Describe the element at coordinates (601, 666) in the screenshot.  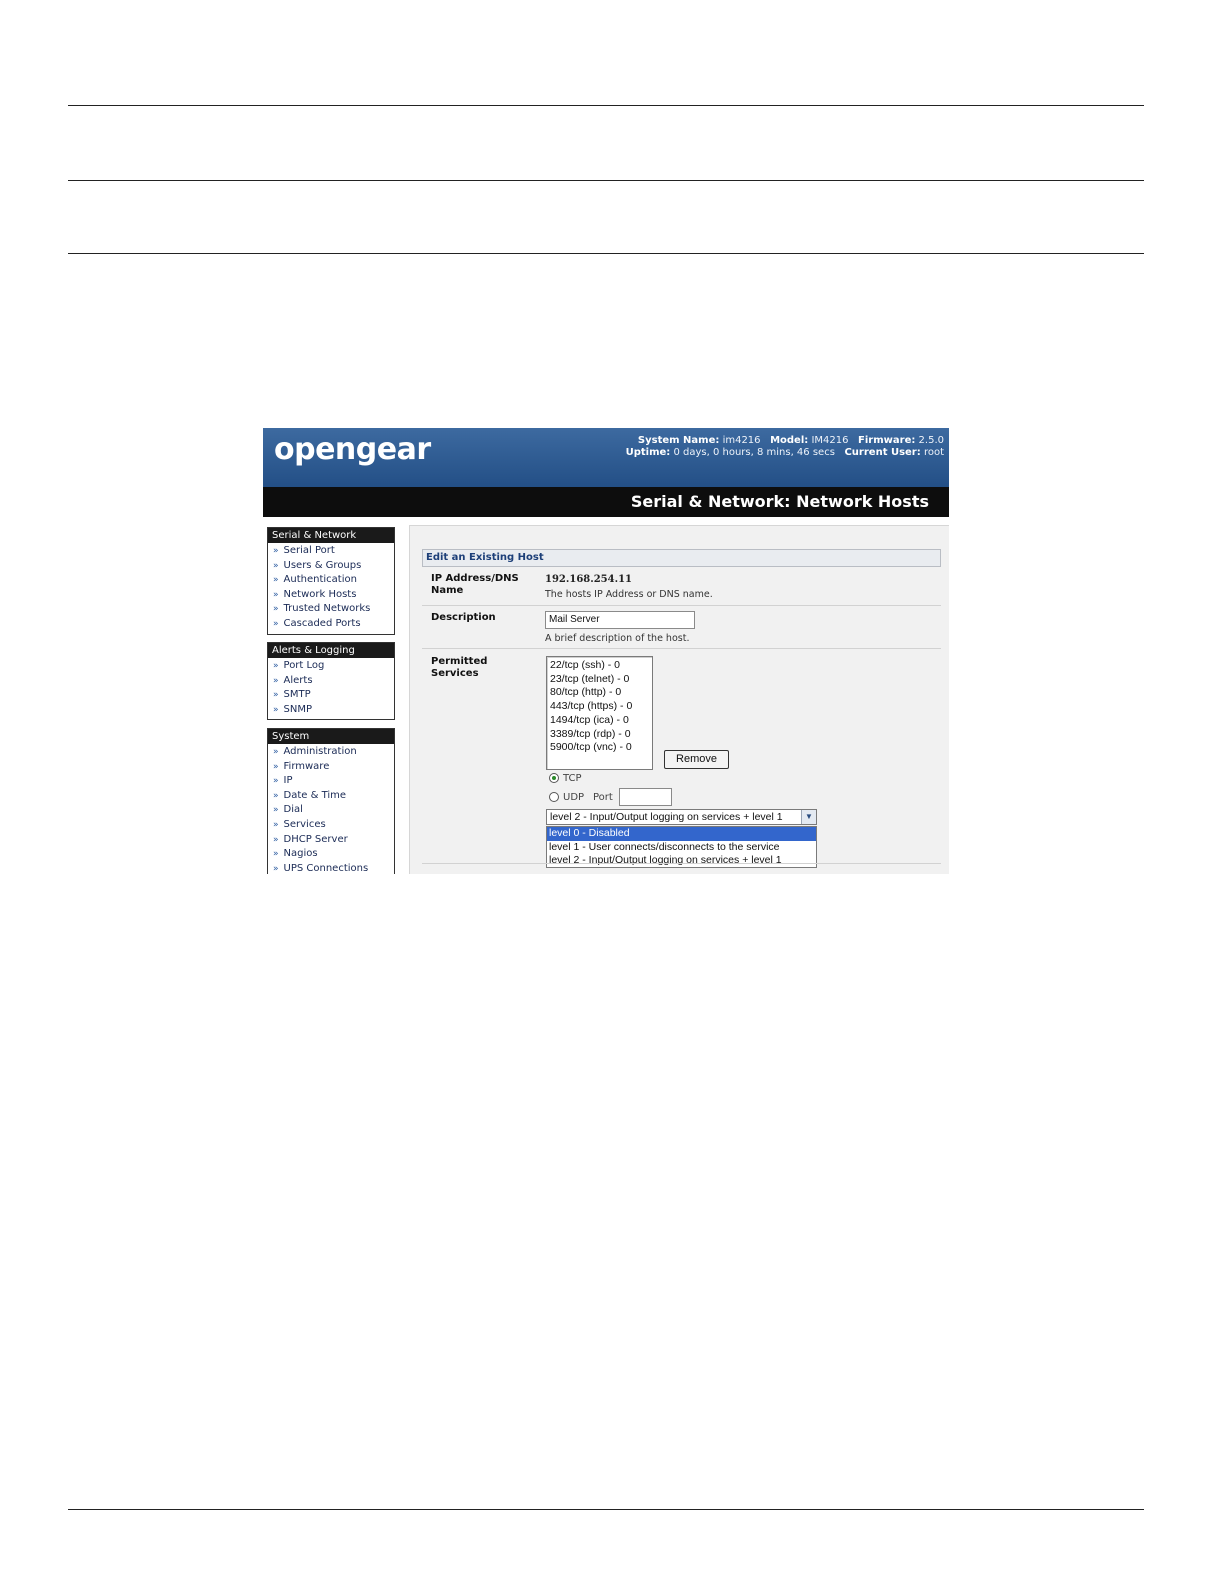
I see `service-item: 22/tcp (ssh) - 0` at that location.